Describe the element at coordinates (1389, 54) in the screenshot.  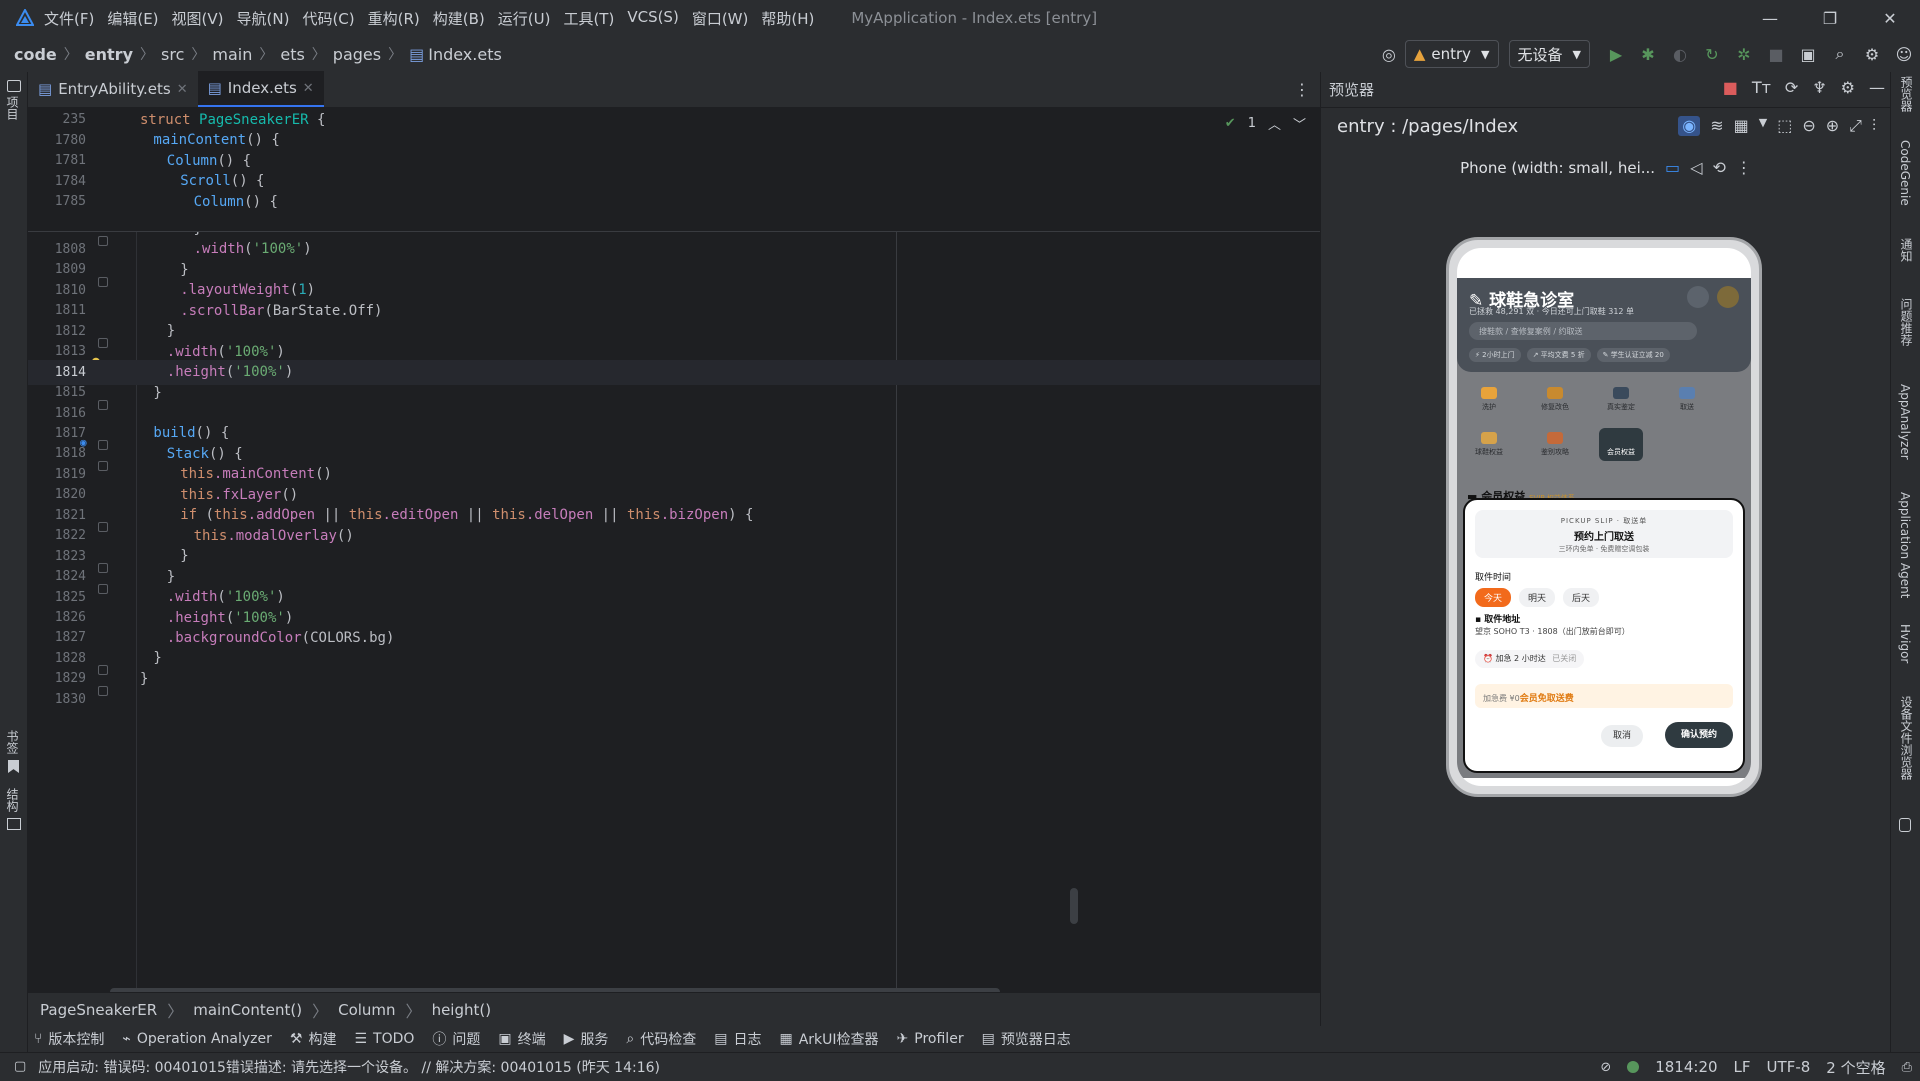
I see `target-icon: ◎` at that location.